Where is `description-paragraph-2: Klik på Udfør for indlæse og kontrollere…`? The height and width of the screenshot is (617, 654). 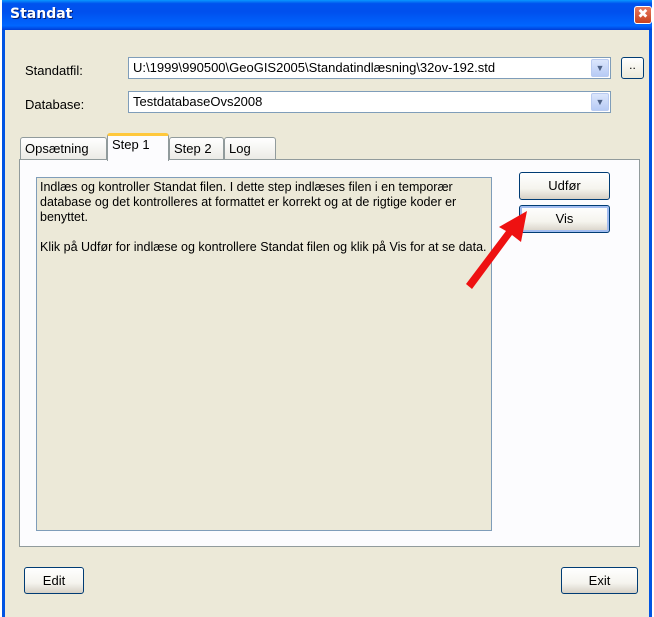
description-paragraph-2: Klik på Udfør for indlæse og kontrollere… is located at coordinates (263, 247).